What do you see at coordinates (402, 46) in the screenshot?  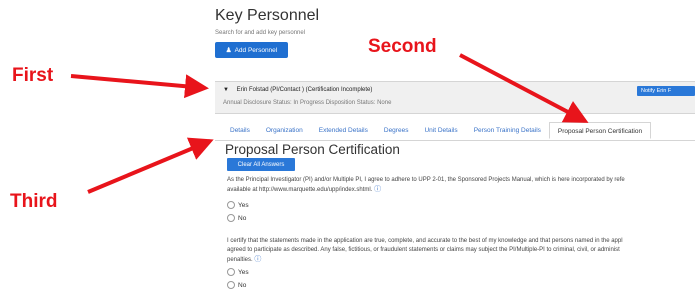 I see `annotation-second: Second` at bounding box center [402, 46].